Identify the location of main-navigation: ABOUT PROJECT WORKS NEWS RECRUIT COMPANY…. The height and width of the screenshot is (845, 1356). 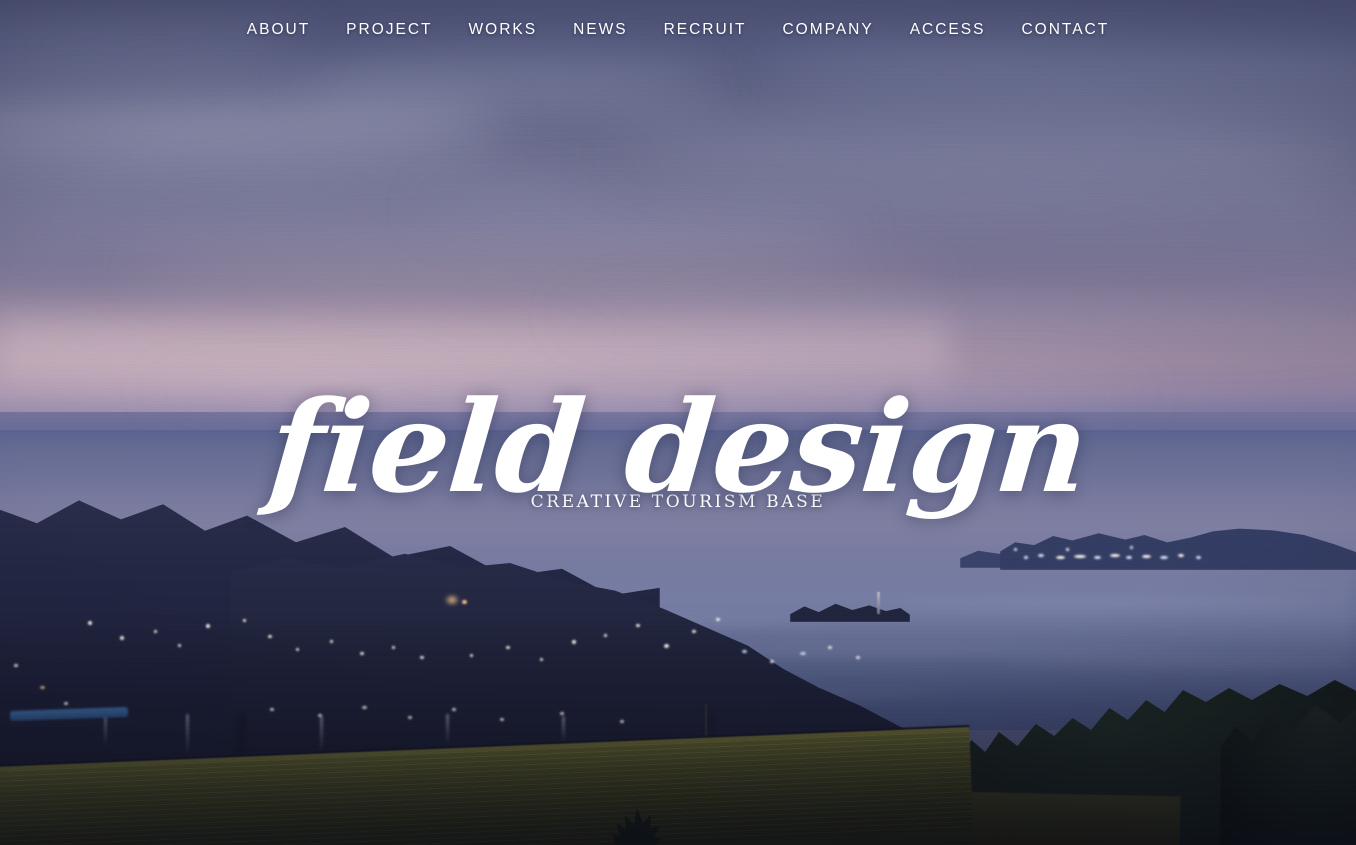
(678, 30).